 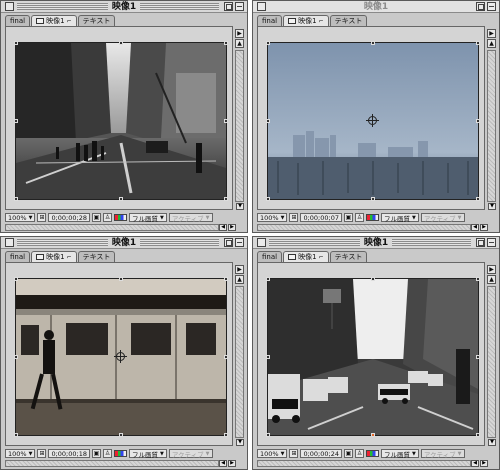 I want to click on timecode-field: 0;00;00;18, so click(x=69, y=453).